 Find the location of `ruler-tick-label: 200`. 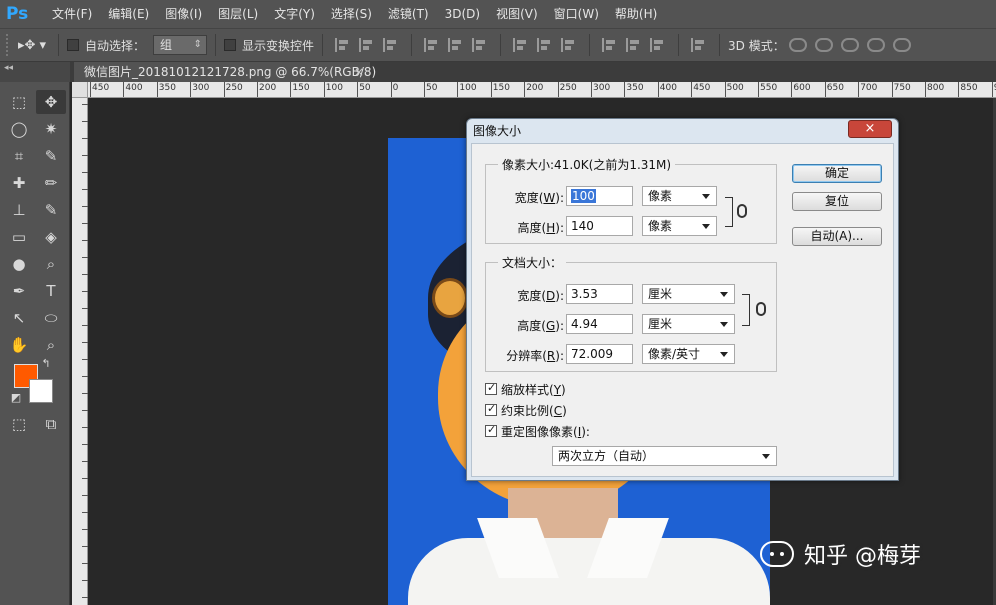

ruler-tick-label: 200 is located at coordinates (268, 88).